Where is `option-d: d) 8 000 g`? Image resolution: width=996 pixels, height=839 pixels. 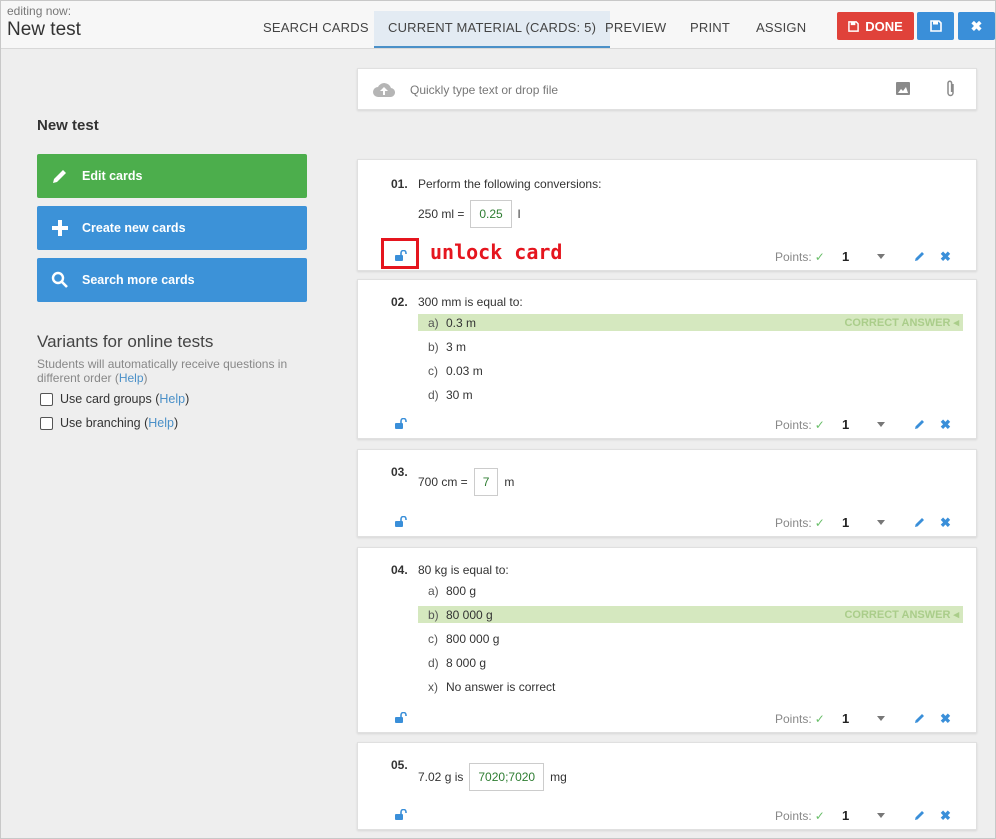
option-d: d) 8 000 g is located at coordinates (457, 662).